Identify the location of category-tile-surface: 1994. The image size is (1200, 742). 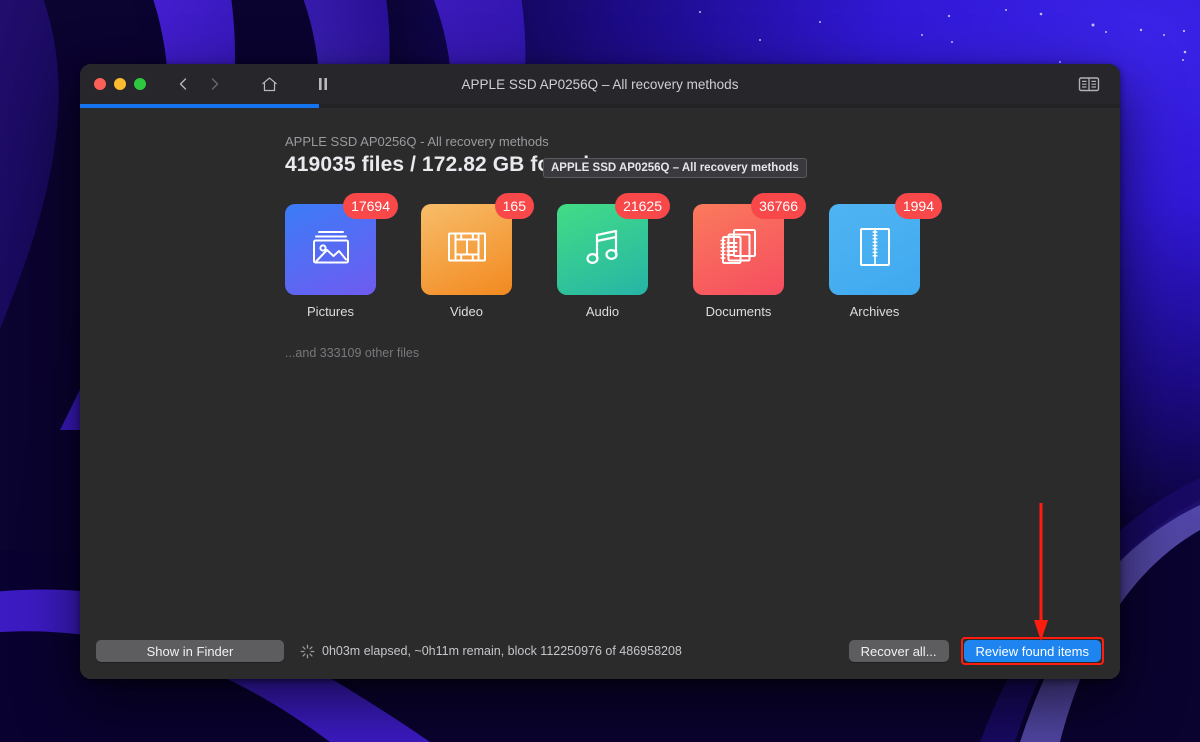
(885, 244).